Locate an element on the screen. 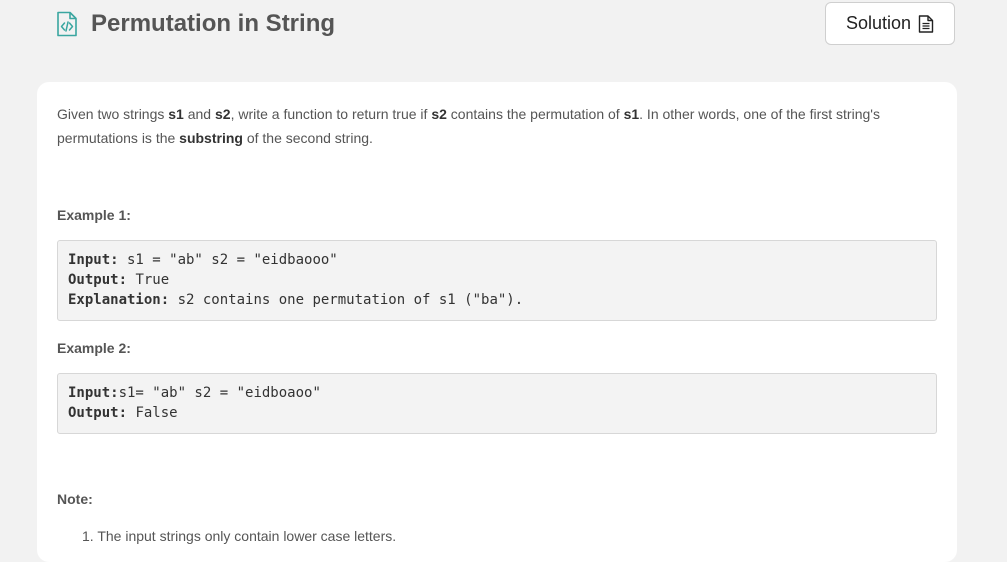 The width and height of the screenshot is (1007, 562). note-heading: Note: is located at coordinates (75, 499).